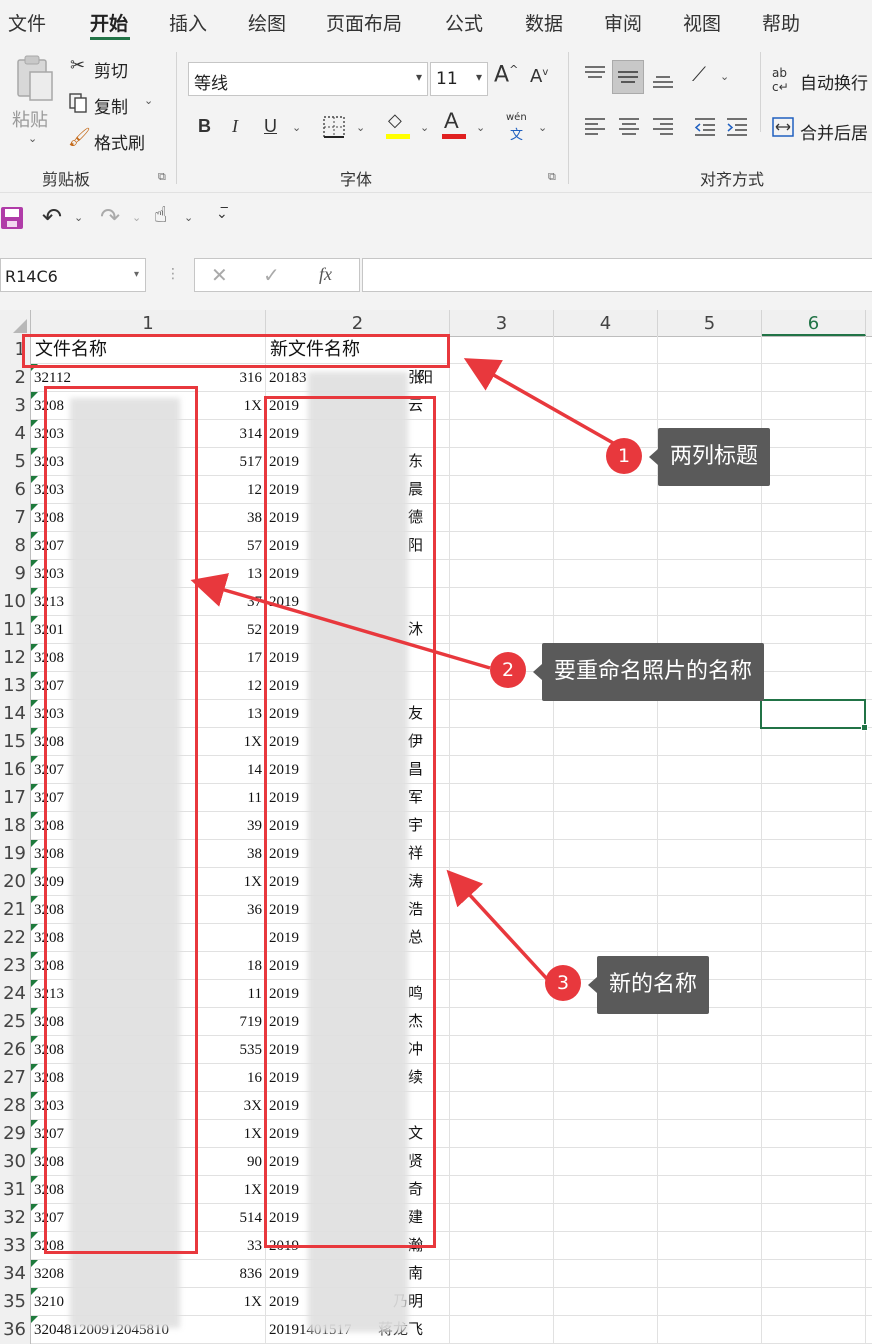 The height and width of the screenshot is (1344, 872). What do you see at coordinates (27, 22) in the screenshot?
I see `tab-file: 文件` at bounding box center [27, 22].